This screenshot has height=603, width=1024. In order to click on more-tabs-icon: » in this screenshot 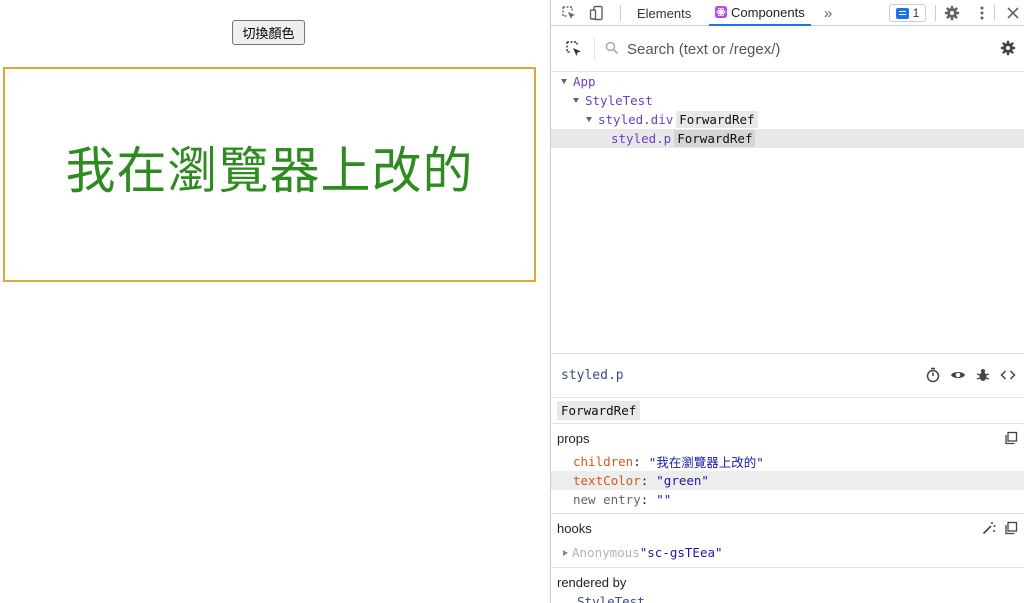, I will do `click(828, 13)`.